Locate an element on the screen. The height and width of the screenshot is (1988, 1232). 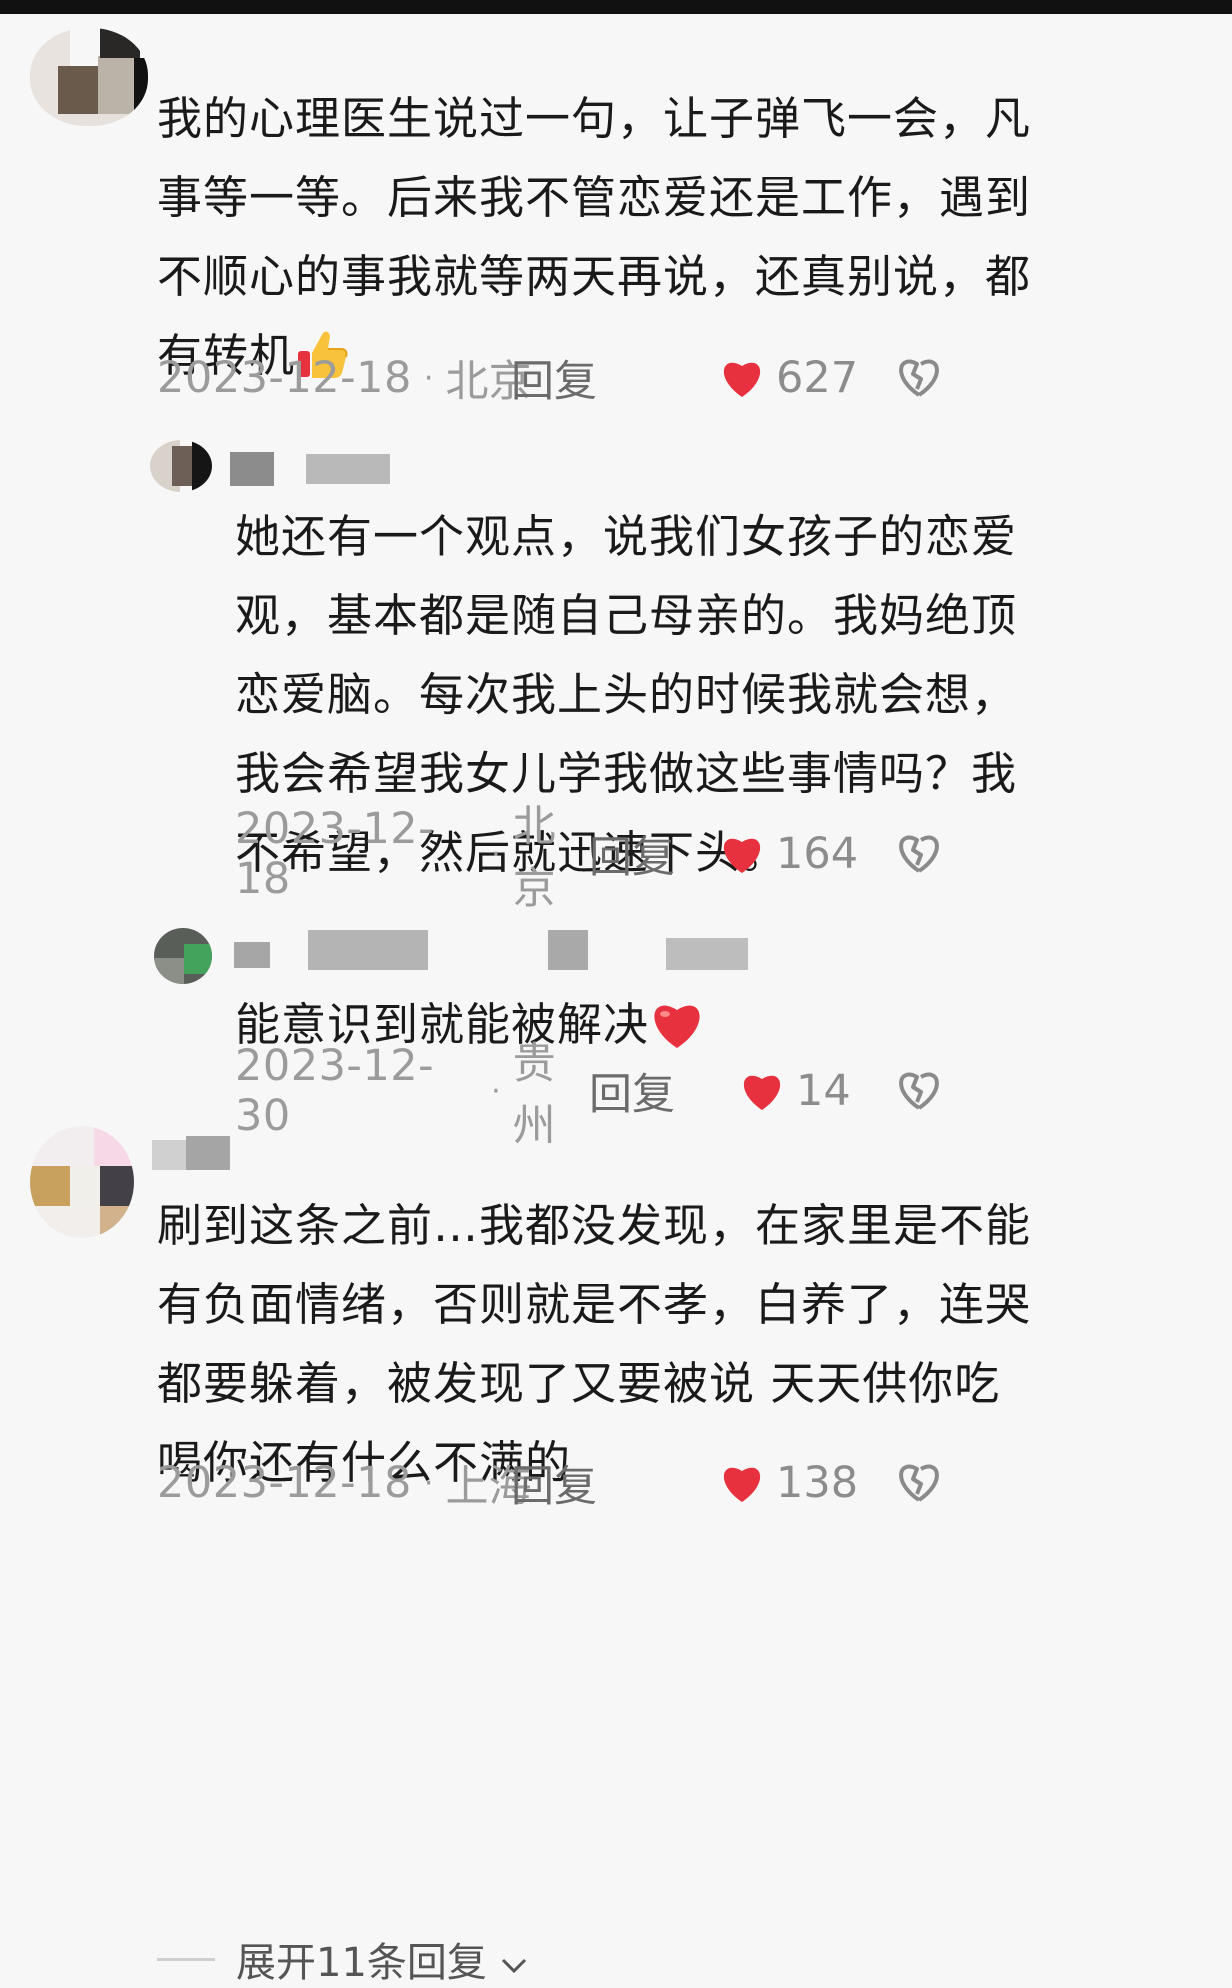
expand-replies-button: 展开11条回复 is located at coordinates (382, 1959).